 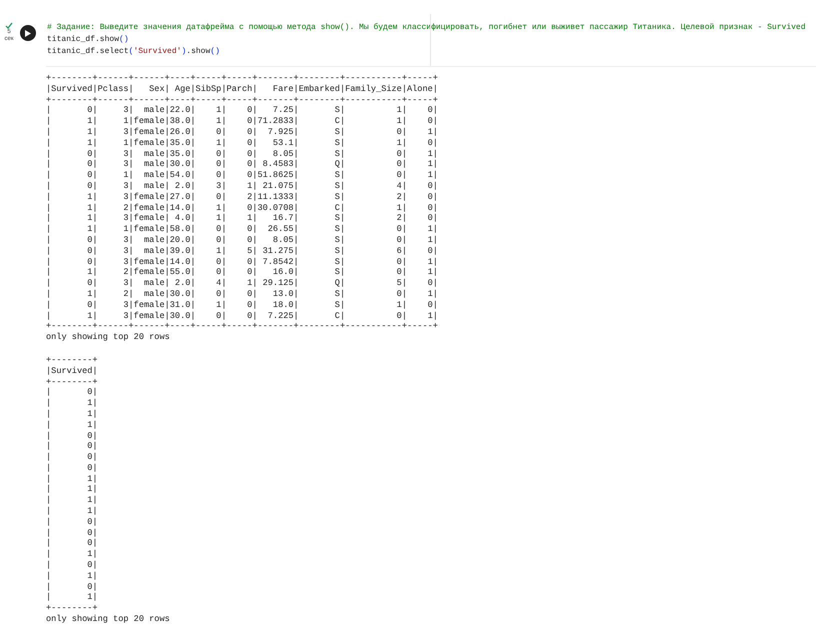 What do you see at coordinates (242, 229) in the screenshot?
I see `output-line: | 1| 1|female|58.0| 0| 0| 26.55| S| 0| 1|` at bounding box center [242, 229].